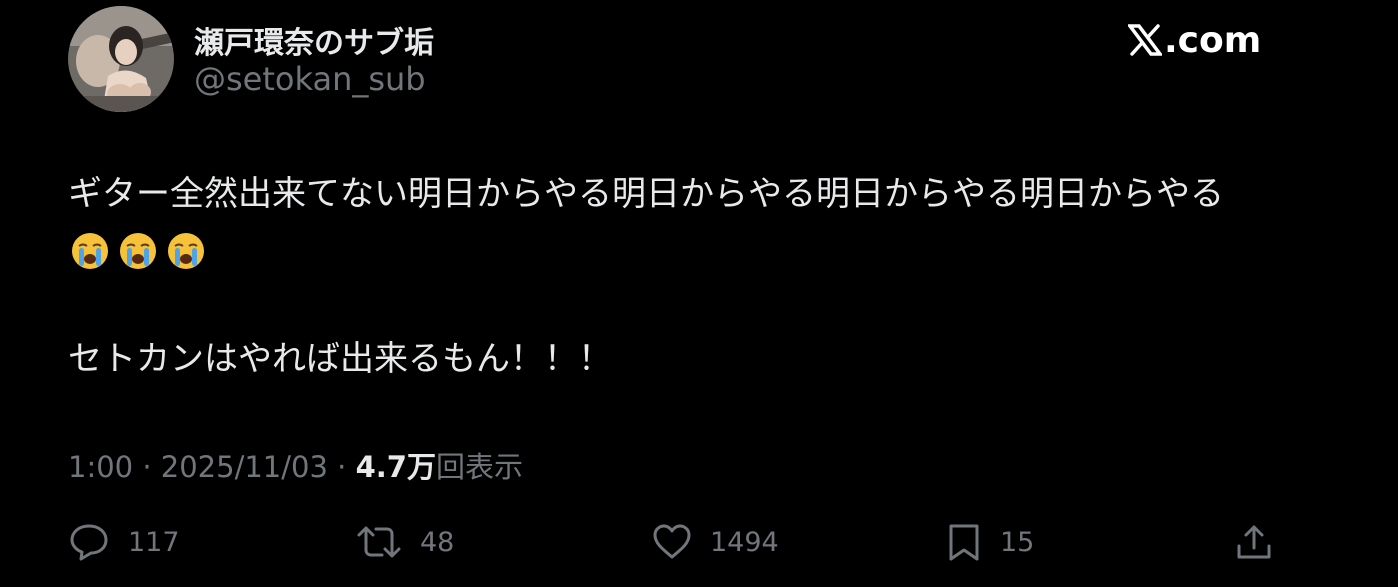  Describe the element at coordinates (340, 359) in the screenshot. I see `tweet-text-line2: セトカンはやれば出来るもん！！！` at that location.